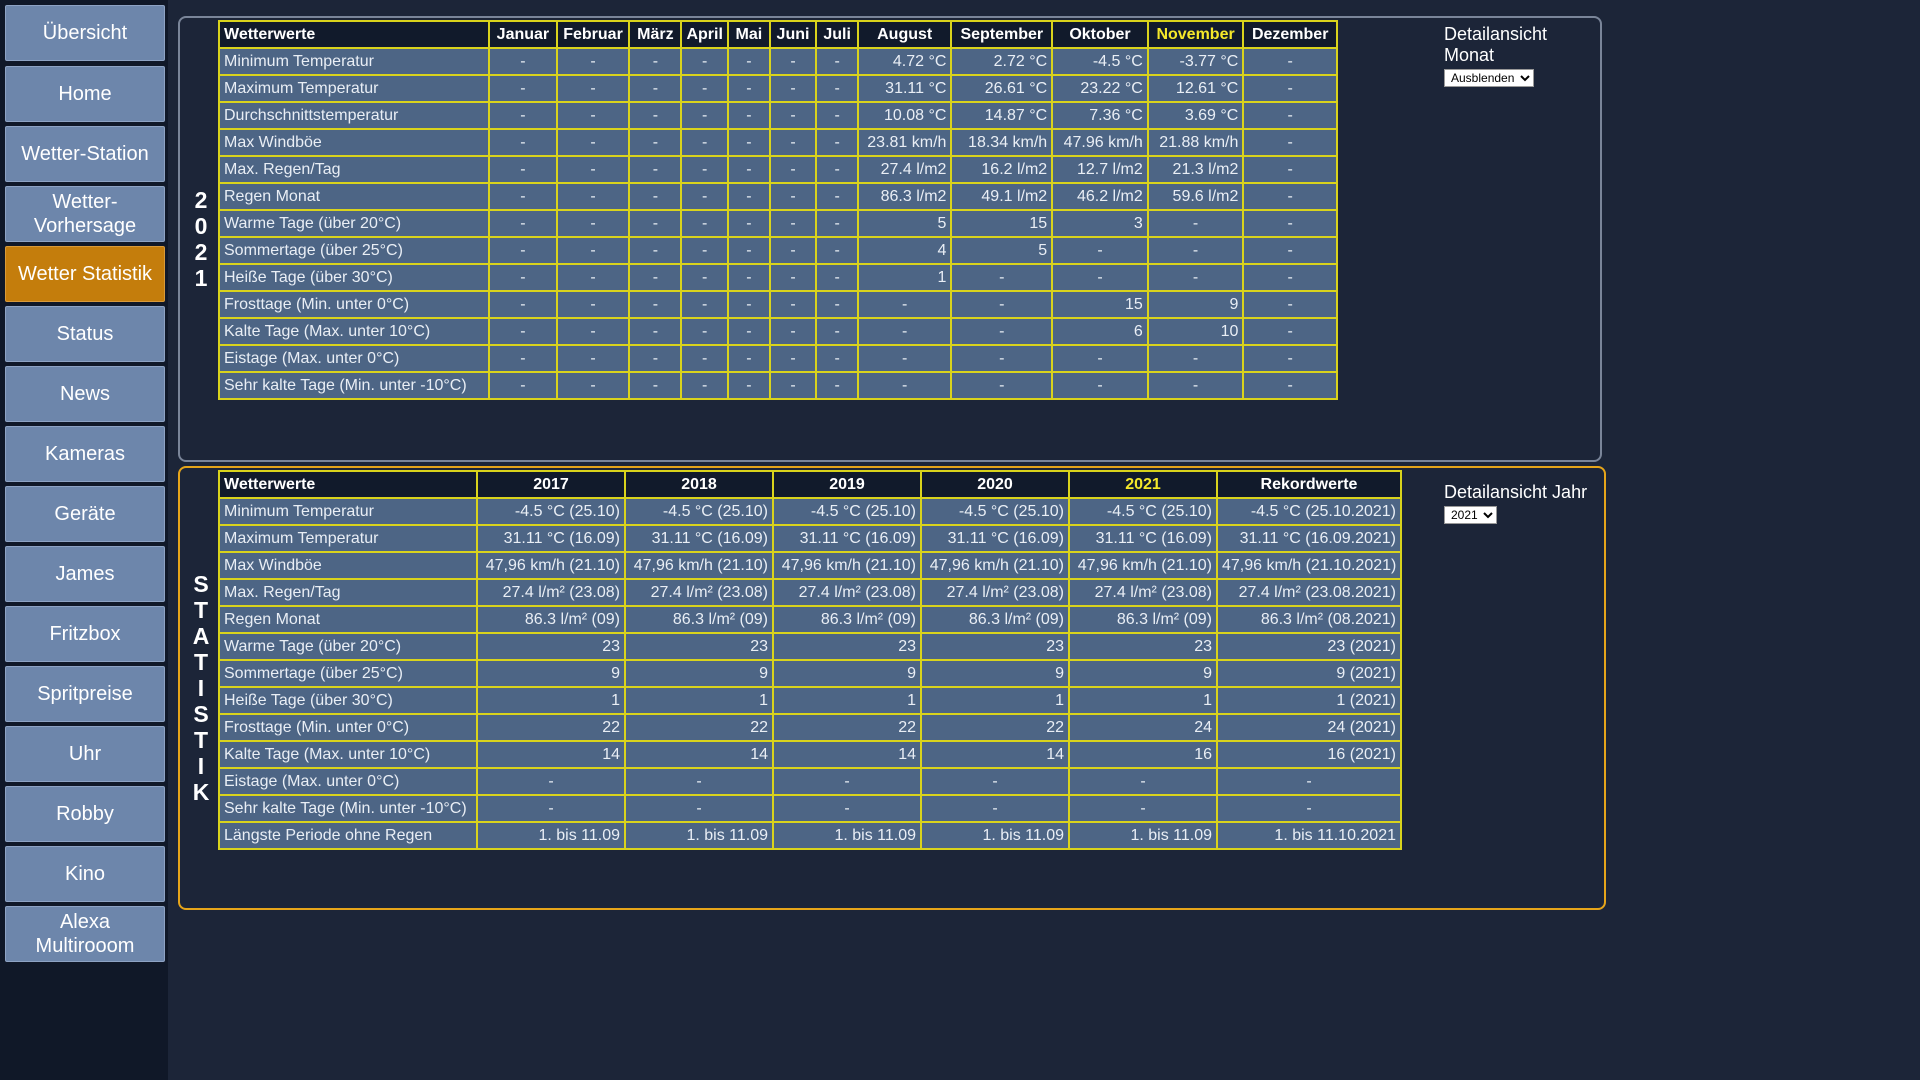 Image resolution: width=1920 pixels, height=1080 pixels. I want to click on nav-button-label: Wetter- Vorhersage, so click(85, 214).